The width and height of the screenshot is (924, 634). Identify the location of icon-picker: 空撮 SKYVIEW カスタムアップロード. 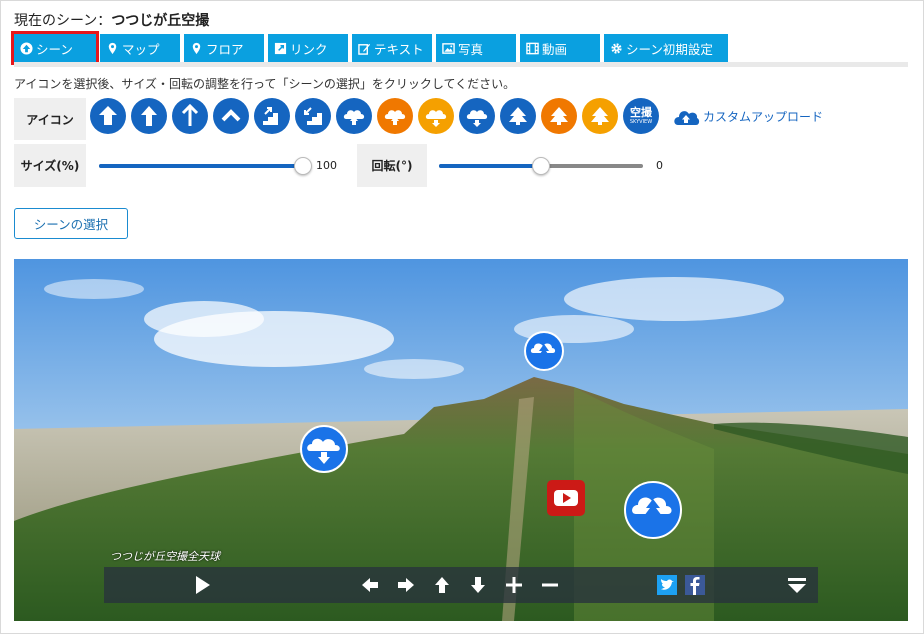
(456, 116).